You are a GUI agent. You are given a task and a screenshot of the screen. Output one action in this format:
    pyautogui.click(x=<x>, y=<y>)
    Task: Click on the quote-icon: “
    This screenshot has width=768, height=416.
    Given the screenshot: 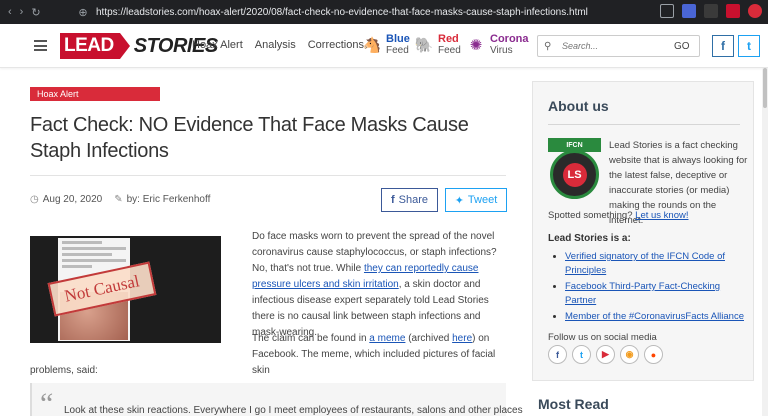 What is the action you would take?
    pyautogui.click(x=47, y=401)
    